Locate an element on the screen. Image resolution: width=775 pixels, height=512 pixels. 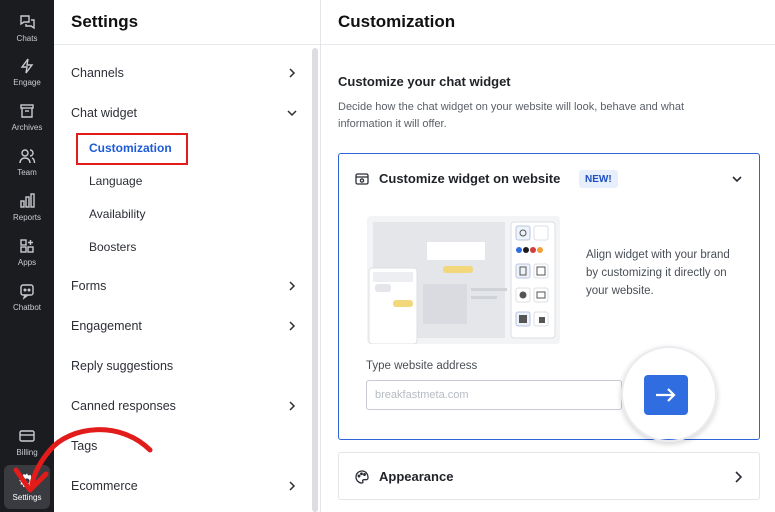
rail-item-billing: Billing is located at coordinates (27, 442).